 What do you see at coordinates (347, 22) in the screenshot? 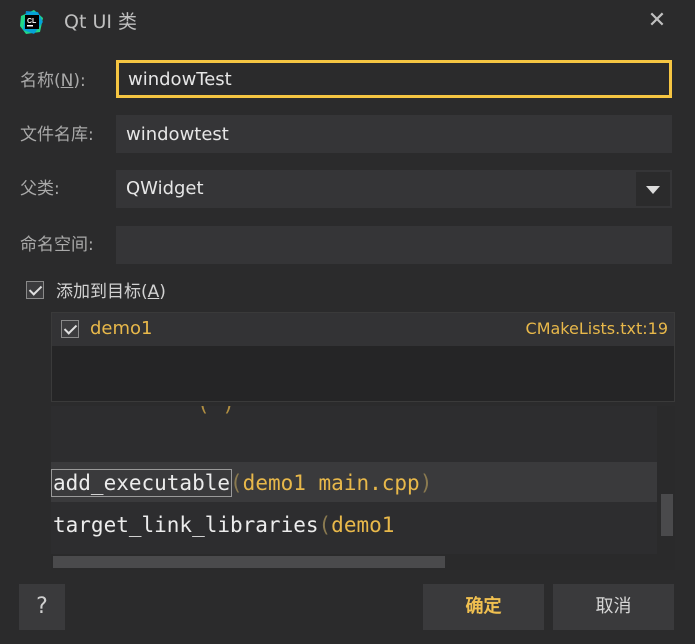
I see `title-bar: CL Qt UI 类 ✕` at bounding box center [347, 22].